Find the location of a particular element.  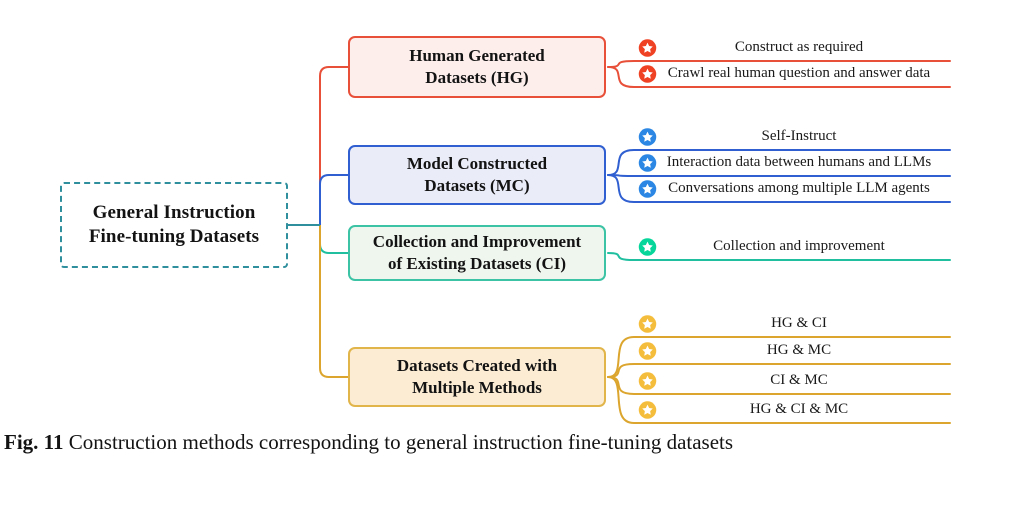

root-node: General Instruction Fine-tuning Datasets is located at coordinates (174, 225).